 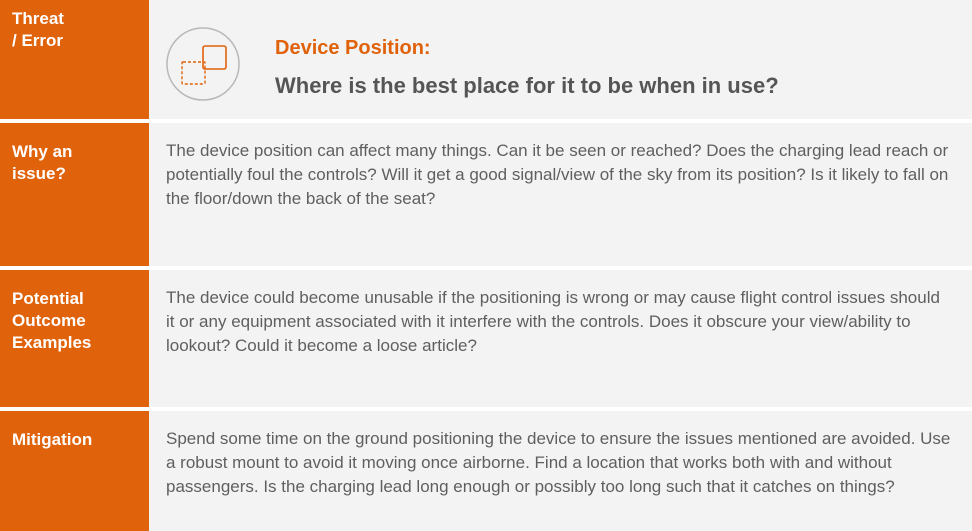 What do you see at coordinates (74, 194) in the screenshot?
I see `why-issue-label: Why an issue?` at bounding box center [74, 194].